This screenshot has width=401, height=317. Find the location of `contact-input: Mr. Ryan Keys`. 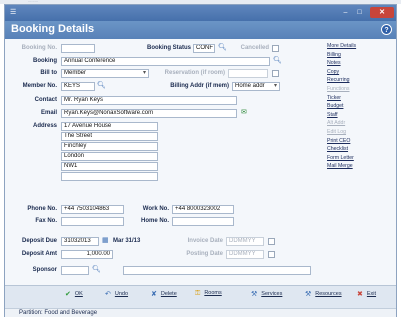

contact-input: Mr. Ryan Keys is located at coordinates (149, 100).